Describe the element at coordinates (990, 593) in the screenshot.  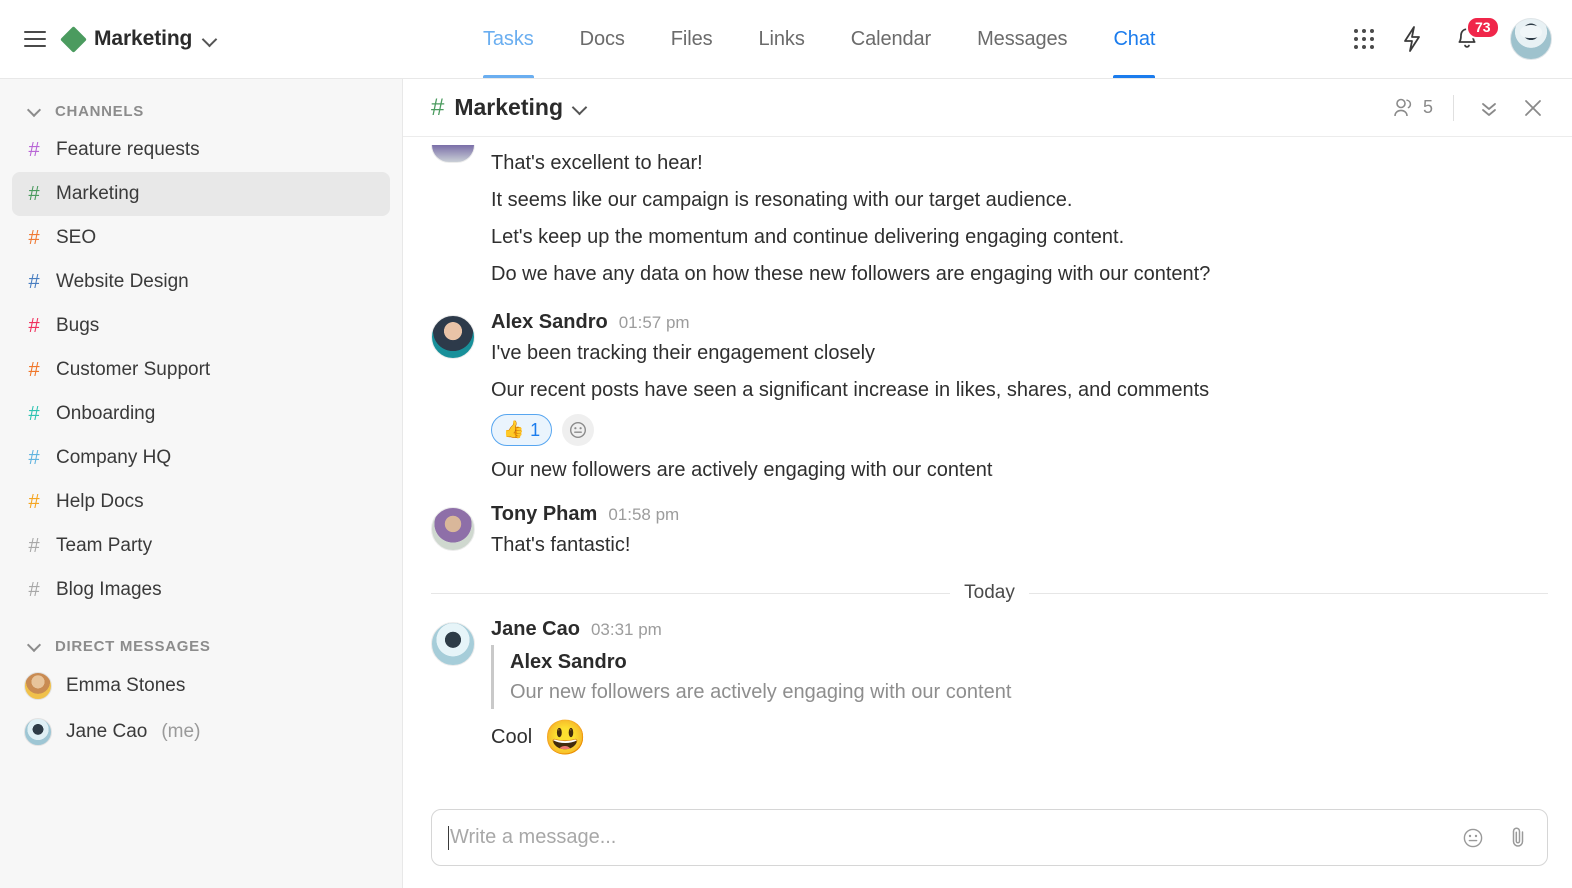
I see `day-divider: Today` at that location.